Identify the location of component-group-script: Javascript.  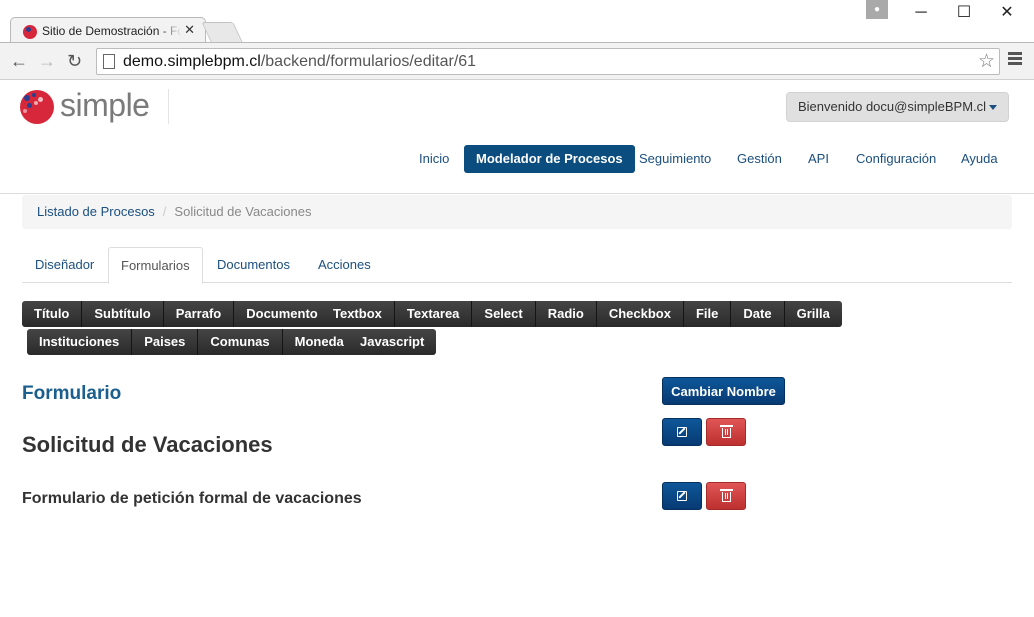
(392, 342).